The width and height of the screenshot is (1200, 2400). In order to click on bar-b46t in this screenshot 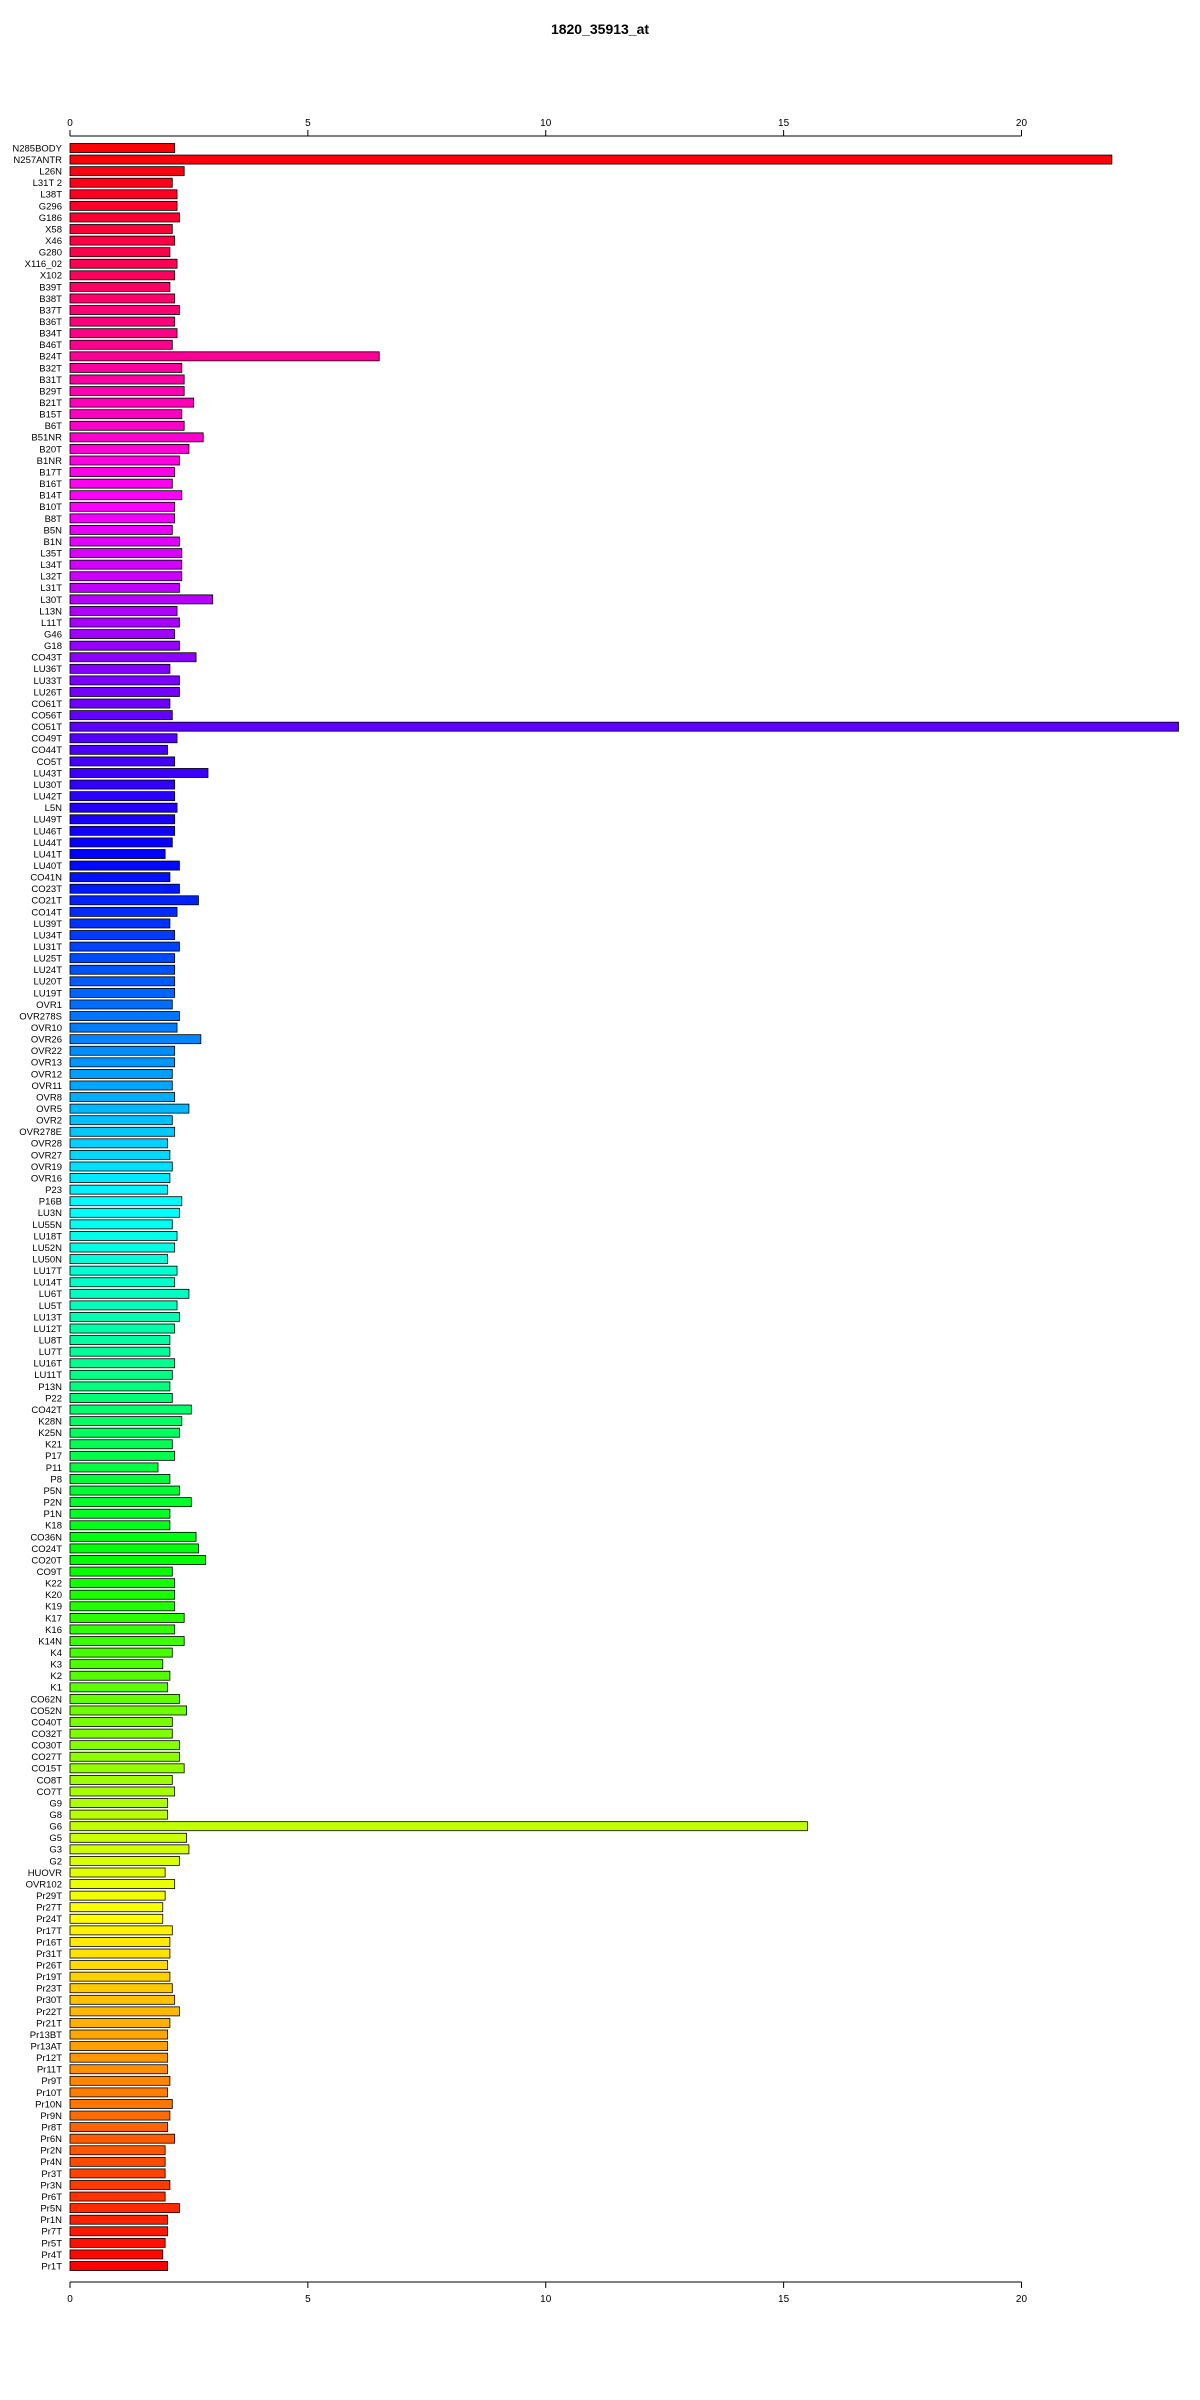, I will do `click(121, 344)`.